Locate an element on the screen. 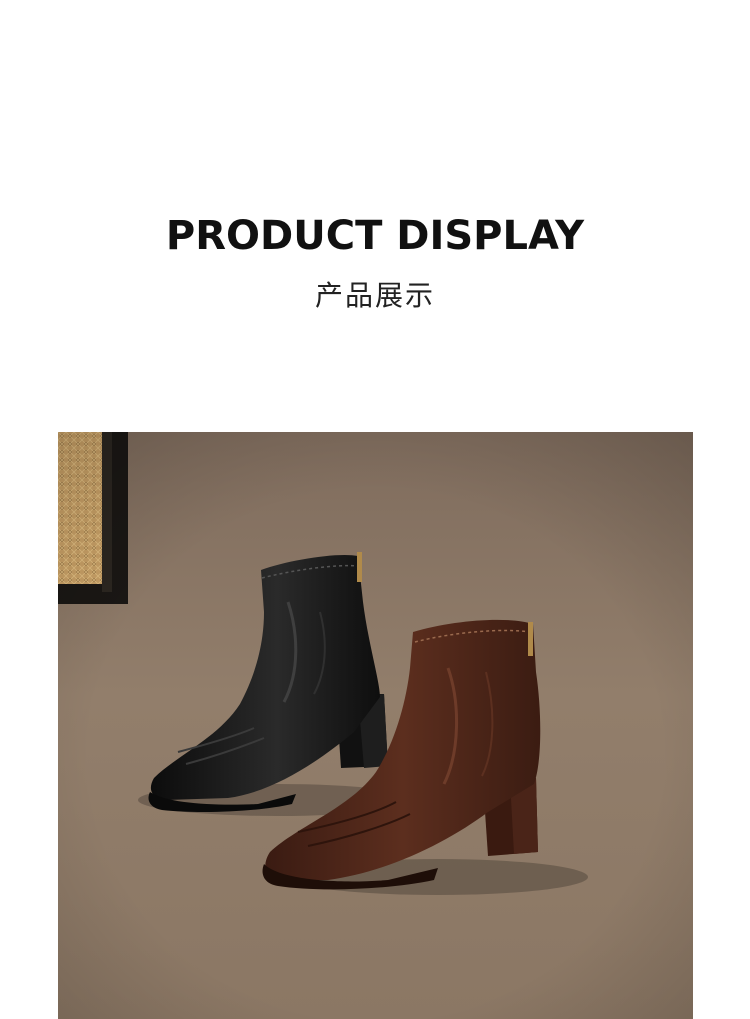  page-subtitle: 产品展示 is located at coordinates (374, 295).